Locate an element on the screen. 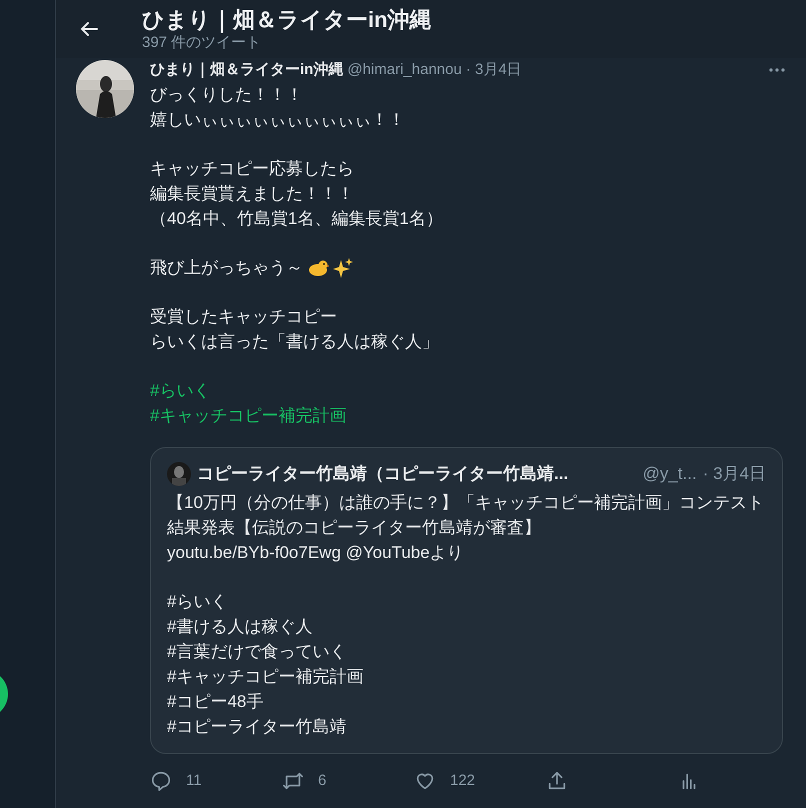 The image size is (806, 808). tweet-text: 編集長賞貰えました！！！ is located at coordinates (252, 194).